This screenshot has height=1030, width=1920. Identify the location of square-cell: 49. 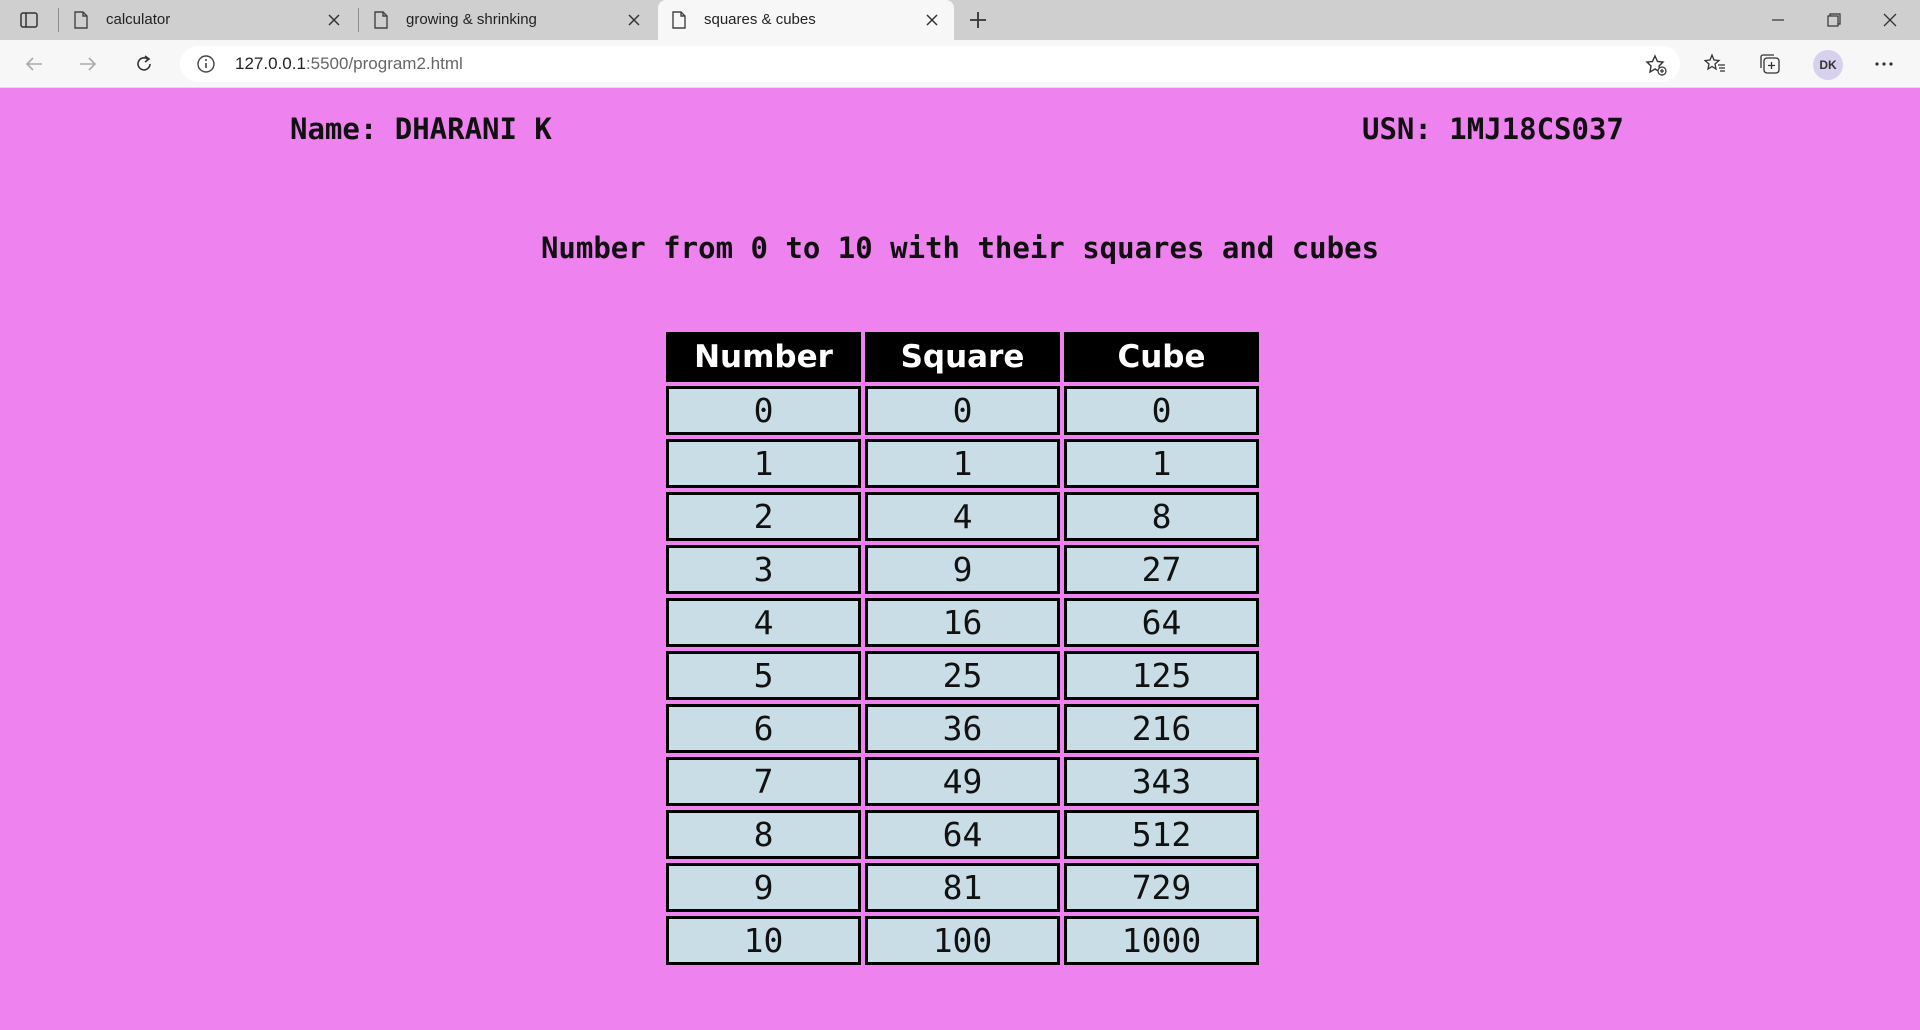
(962, 781).